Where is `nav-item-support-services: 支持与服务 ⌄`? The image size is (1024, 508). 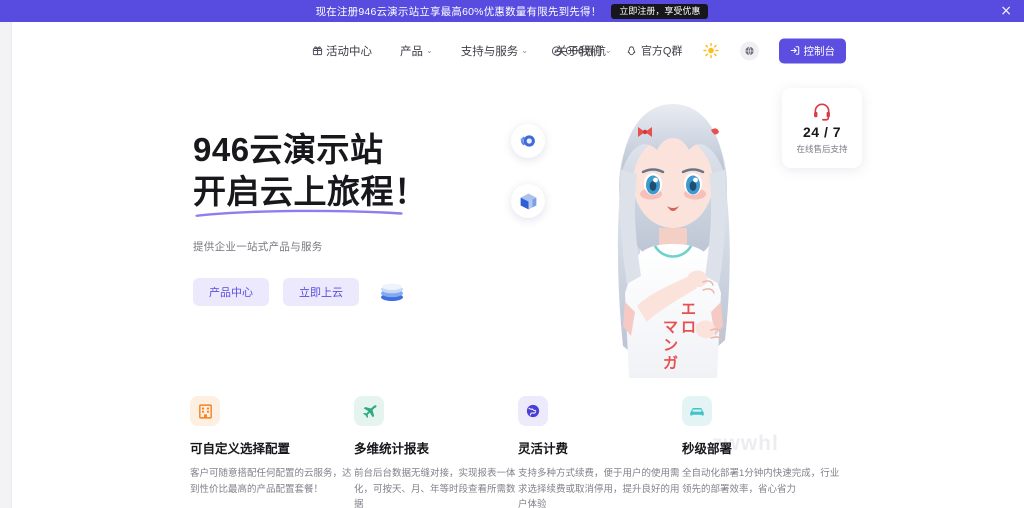
nav-item-support-services: 支持与服务 ⌄ is located at coordinates (494, 51).